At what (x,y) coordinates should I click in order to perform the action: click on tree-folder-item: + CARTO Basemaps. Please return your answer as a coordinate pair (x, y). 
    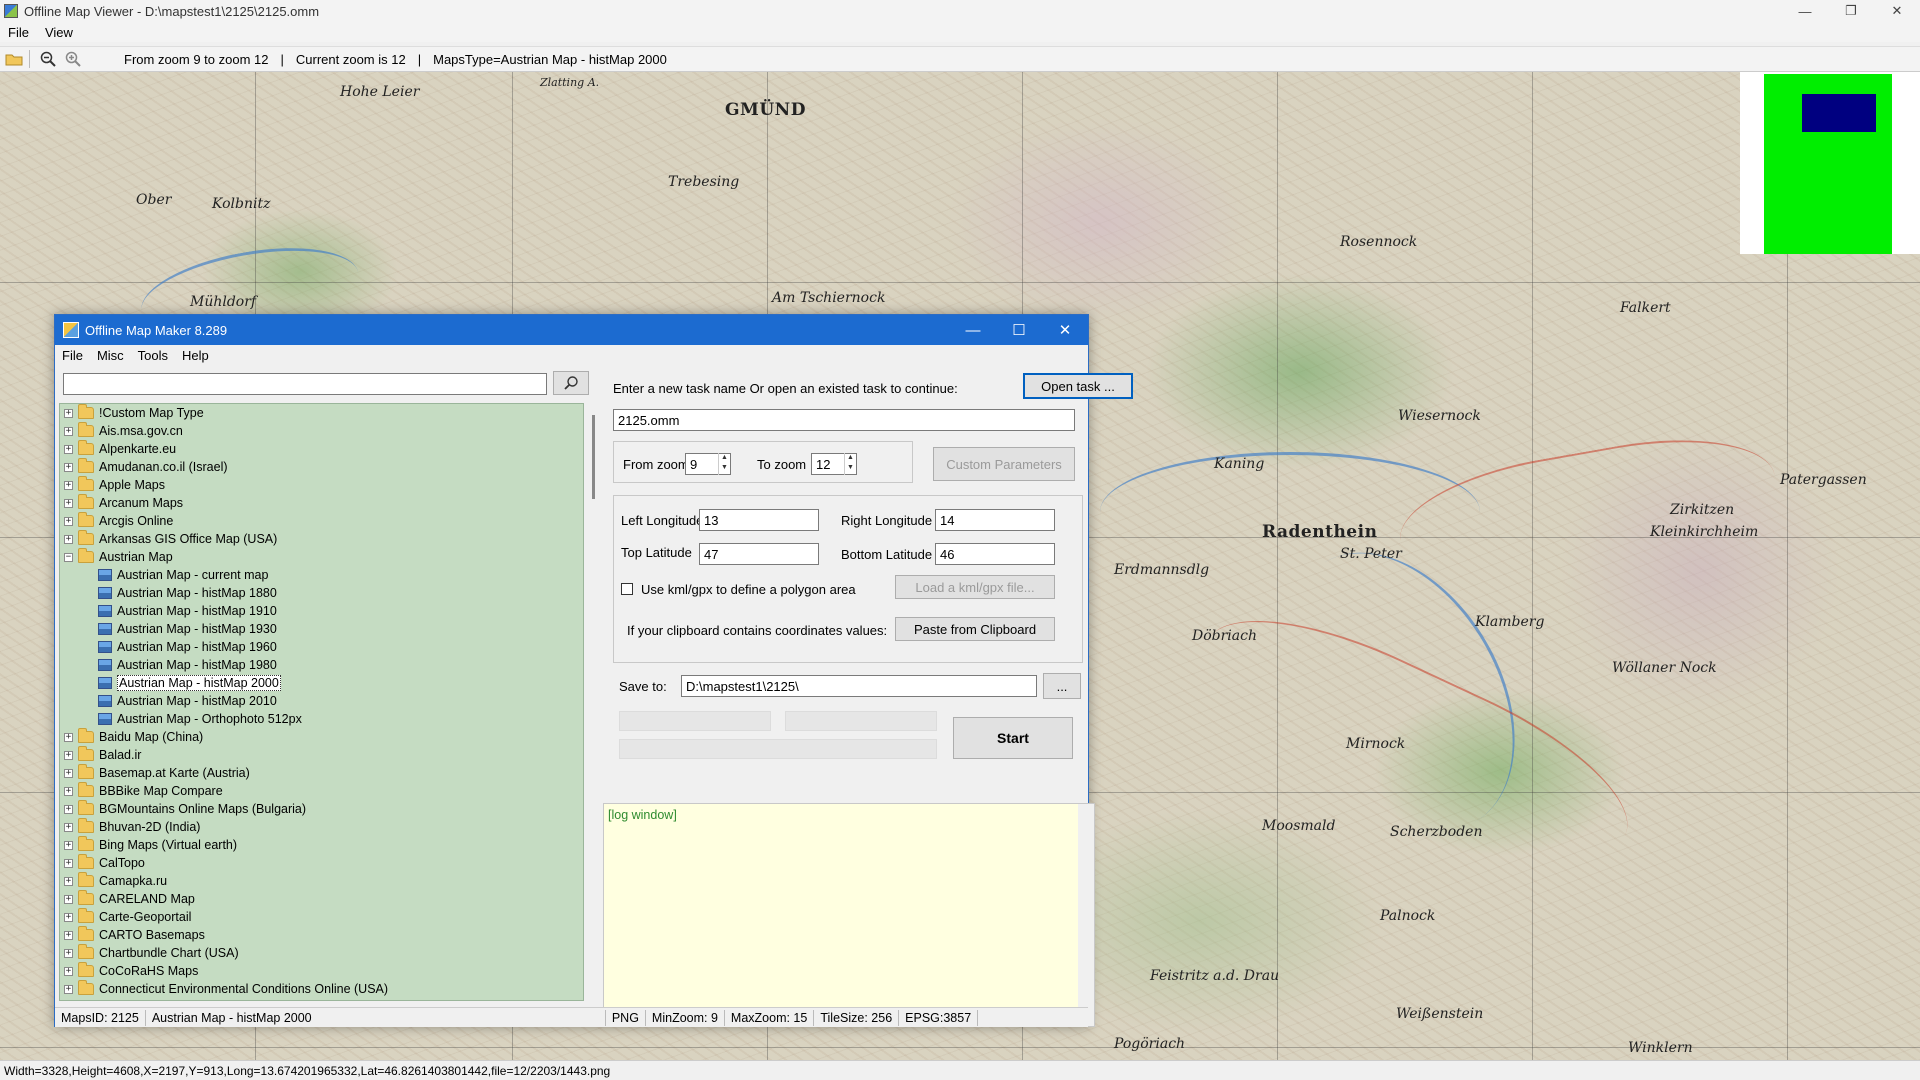
    Looking at the image, I should click on (321, 935).